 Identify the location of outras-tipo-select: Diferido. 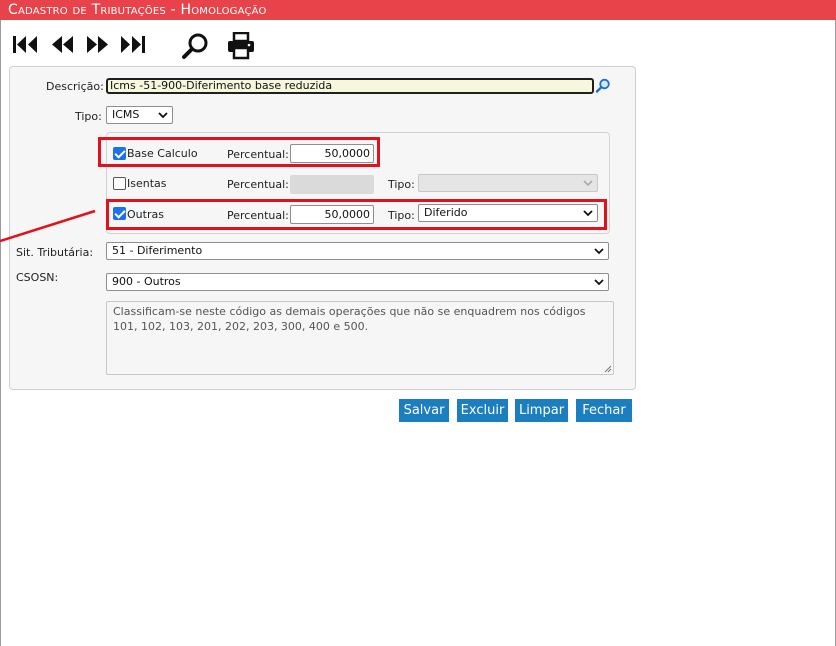
(508, 213).